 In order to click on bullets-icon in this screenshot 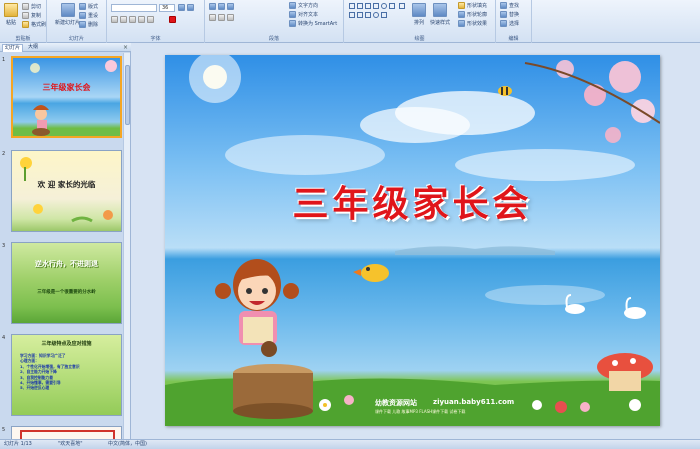, I will do `click(212, 6)`.